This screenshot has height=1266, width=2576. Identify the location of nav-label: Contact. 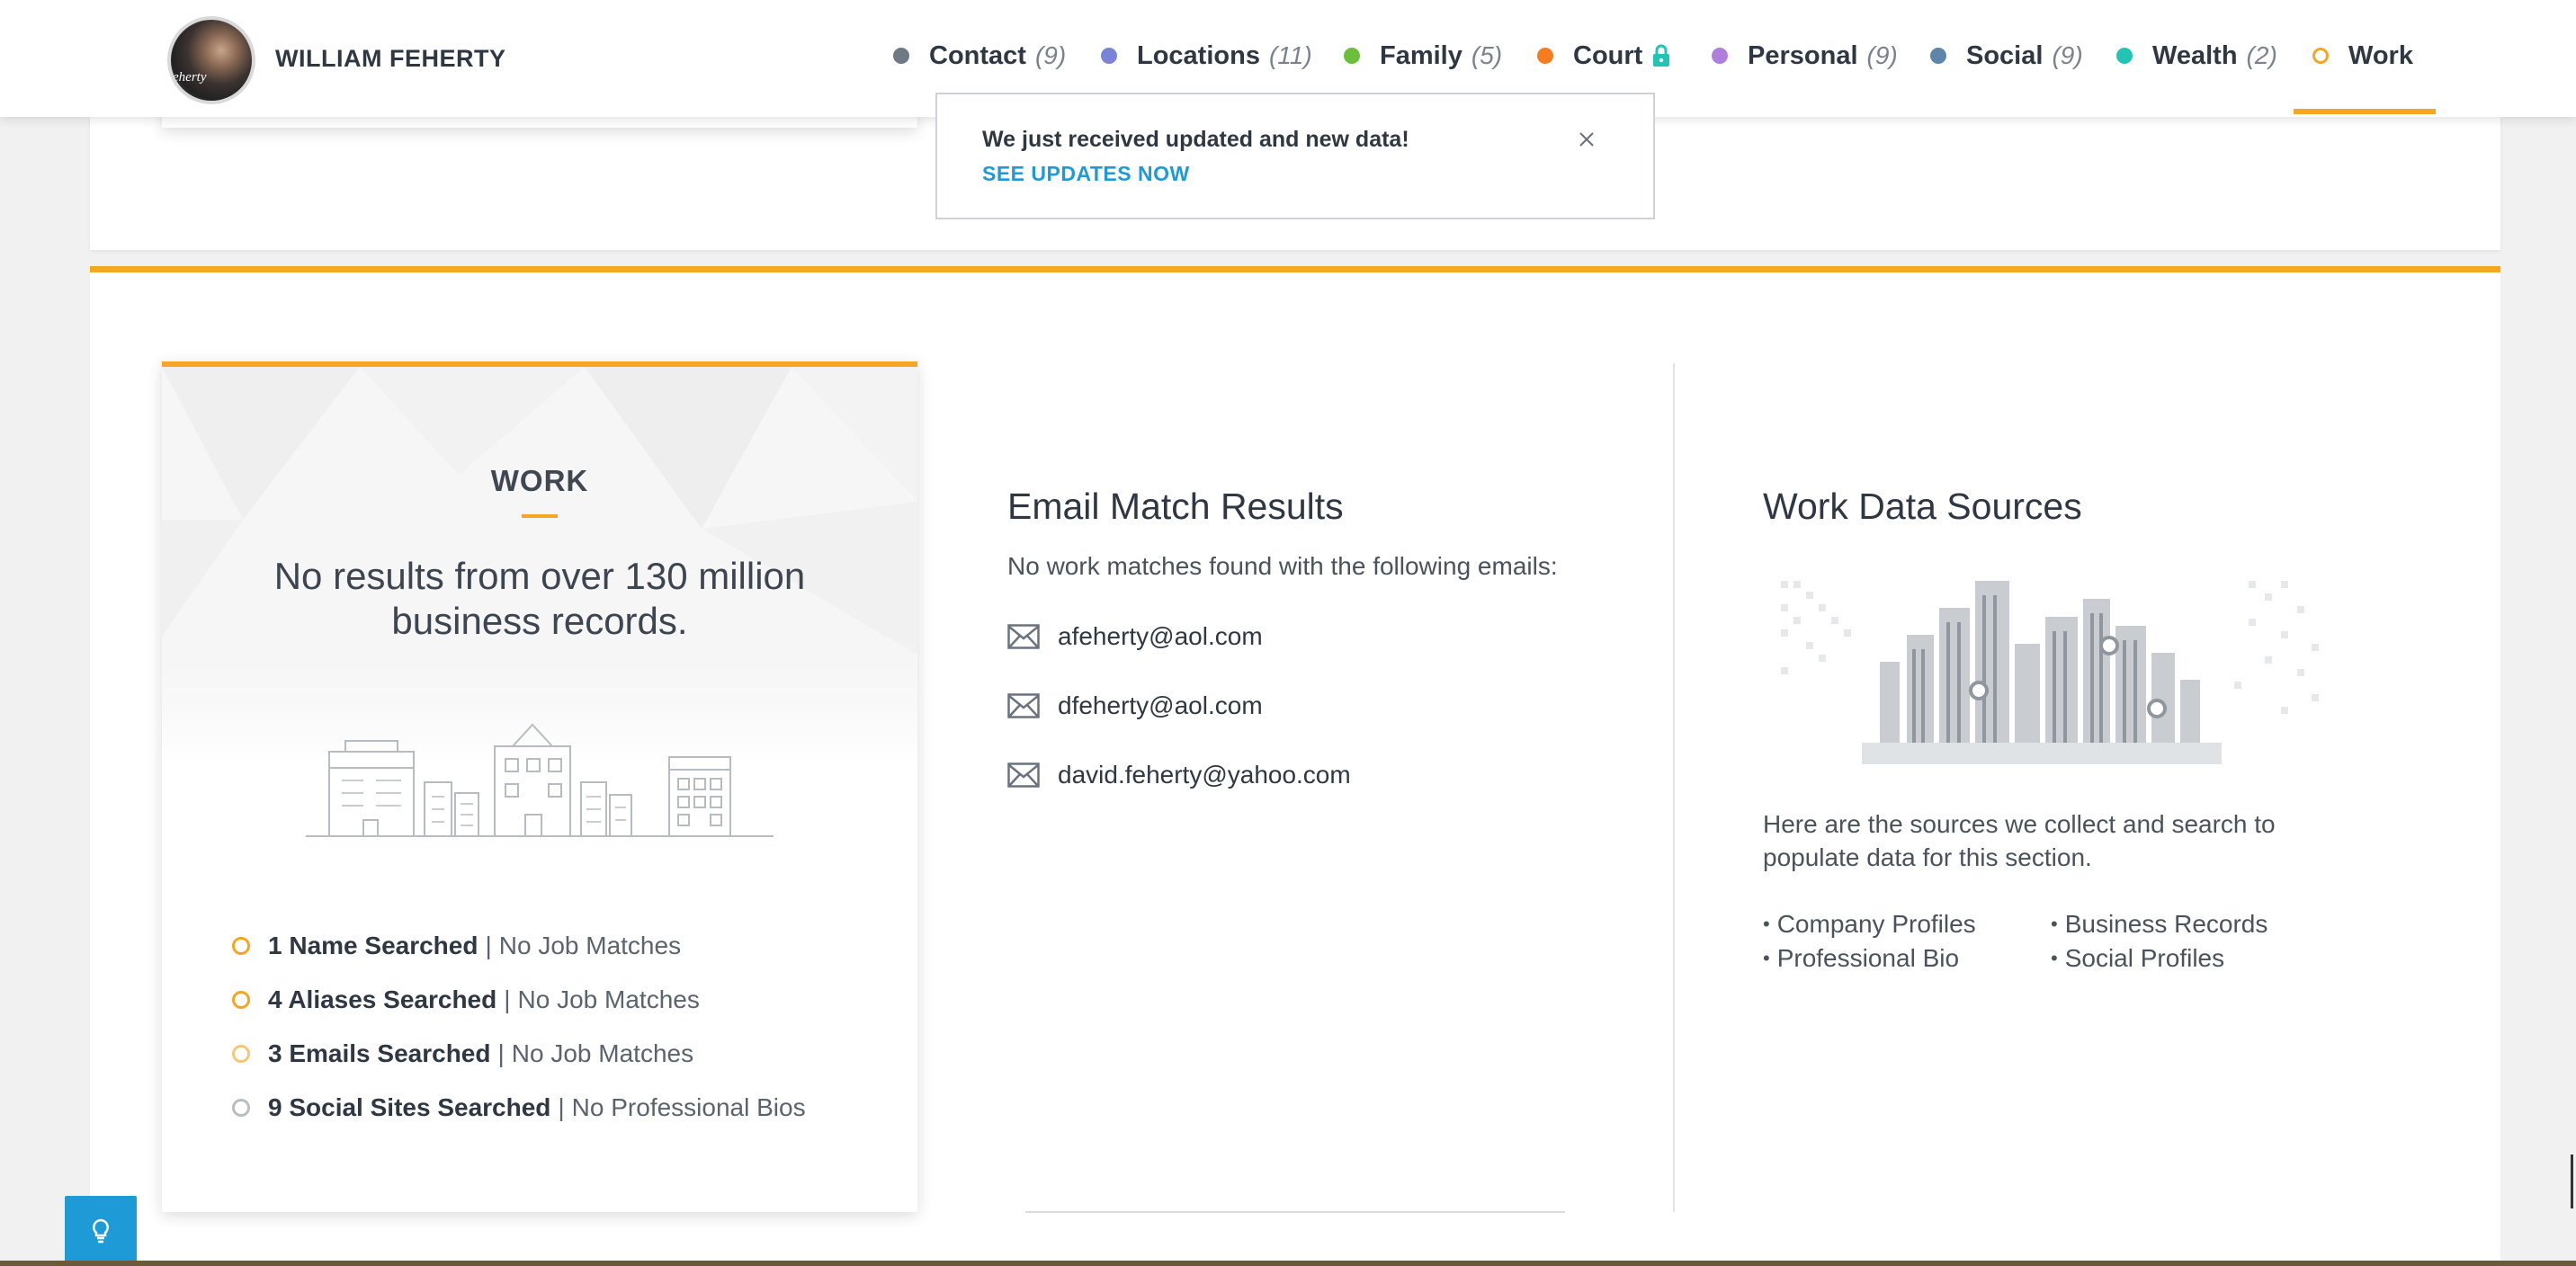
(977, 55).